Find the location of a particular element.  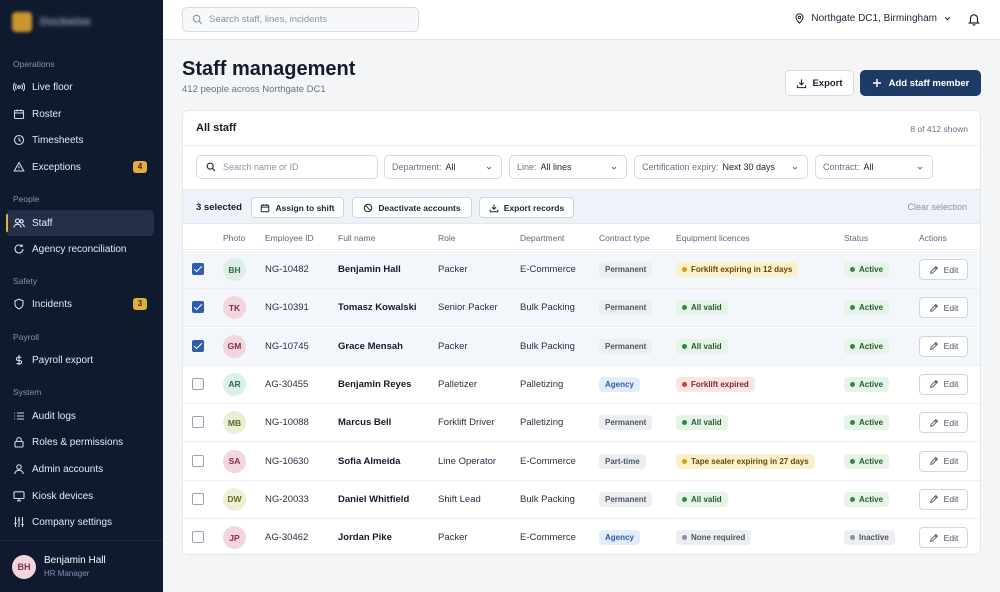

brand-logo is located at coordinates (22, 22).